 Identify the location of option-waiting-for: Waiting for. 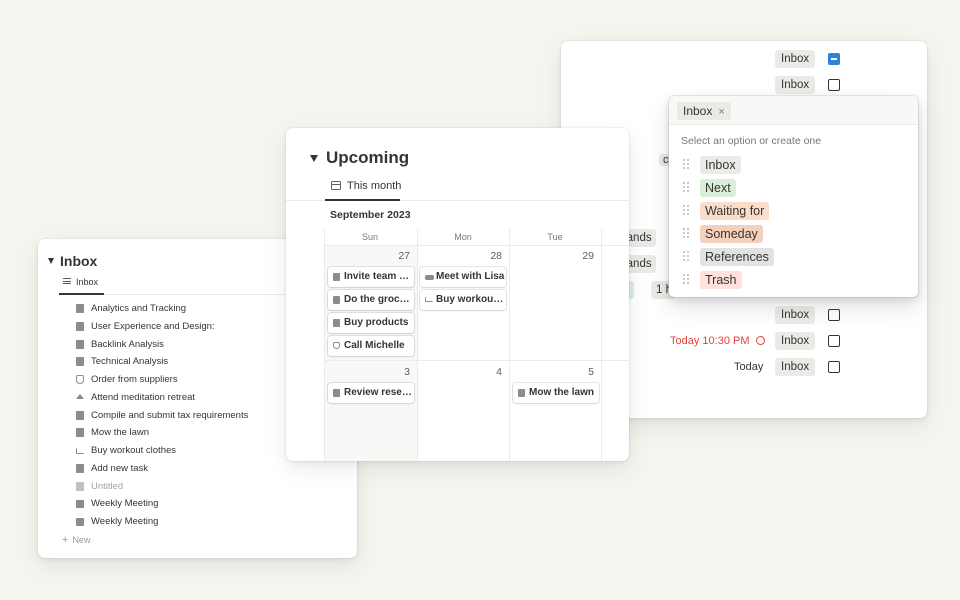
(793, 211).